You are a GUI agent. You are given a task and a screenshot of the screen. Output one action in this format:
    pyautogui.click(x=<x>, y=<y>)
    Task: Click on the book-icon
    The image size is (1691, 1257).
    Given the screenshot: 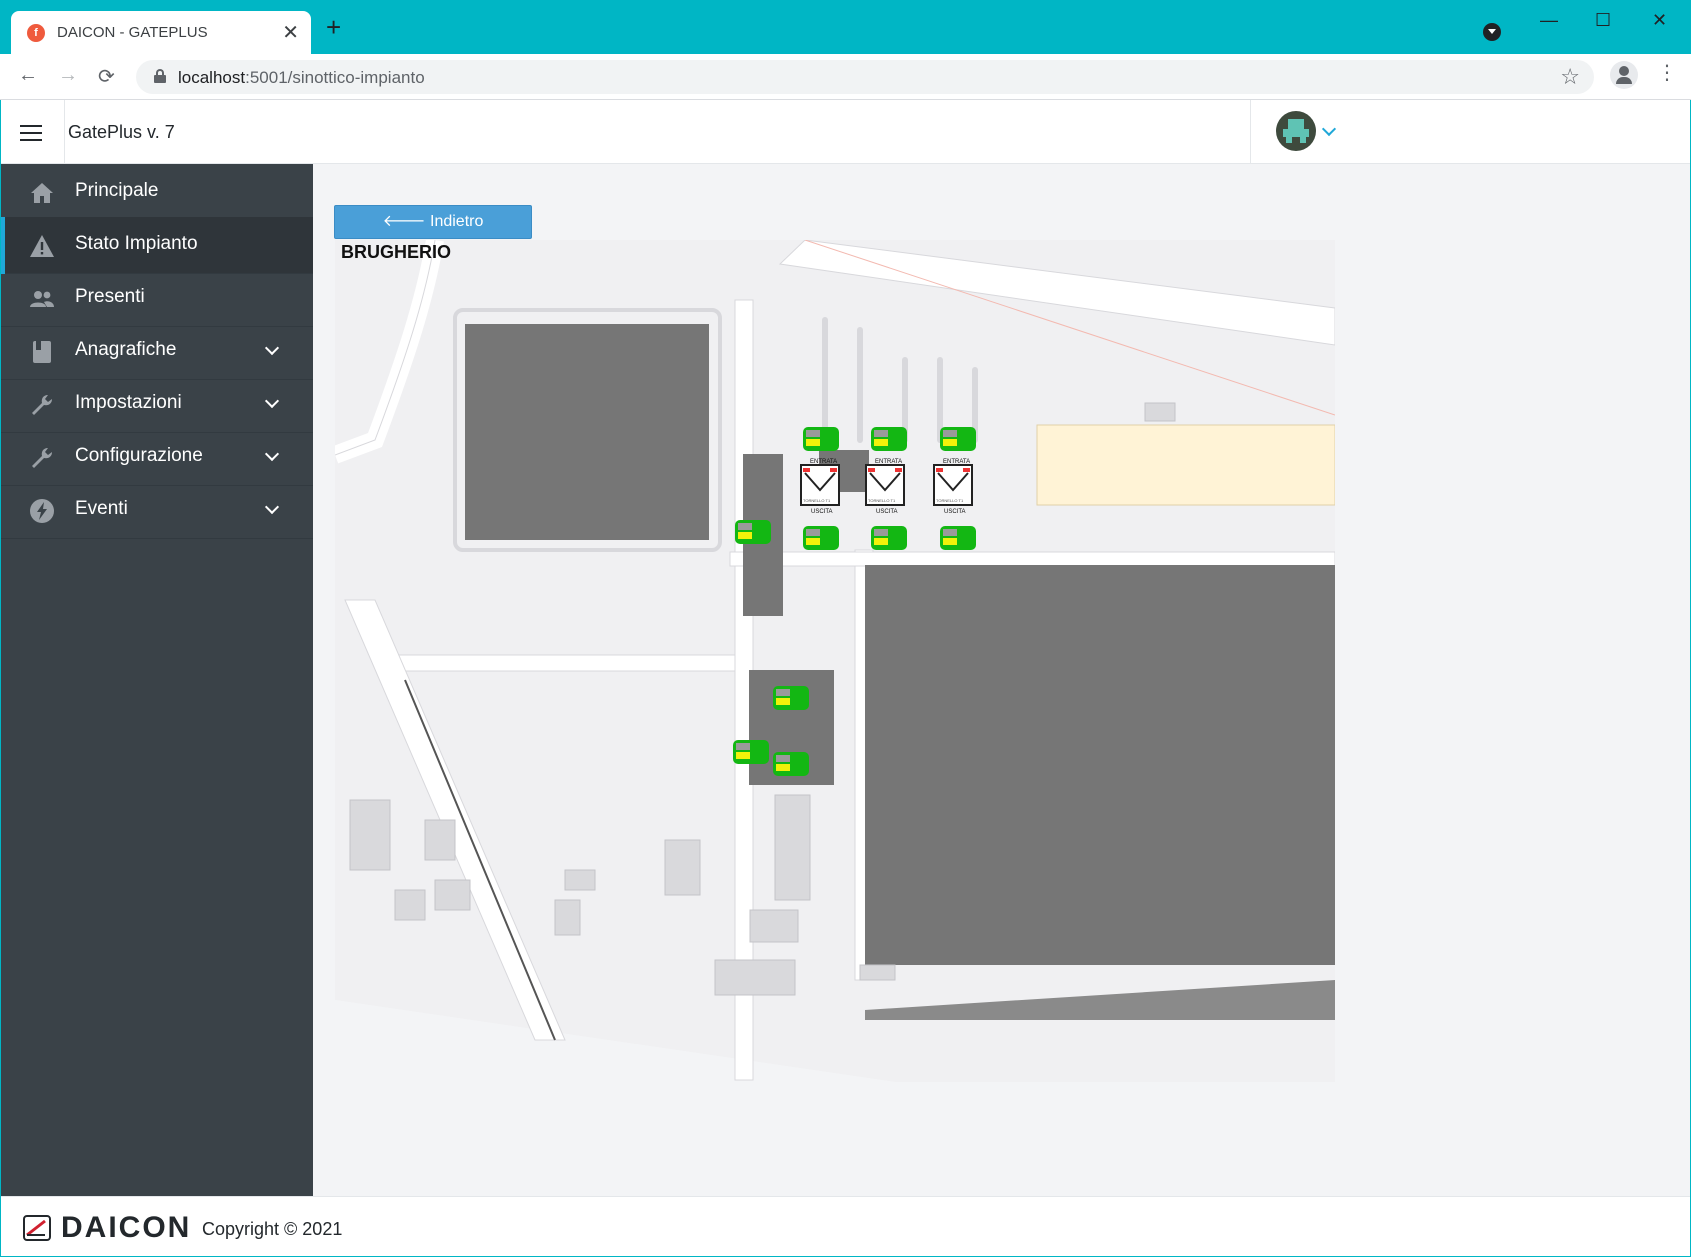 What is the action you would take?
    pyautogui.click(x=42, y=352)
    